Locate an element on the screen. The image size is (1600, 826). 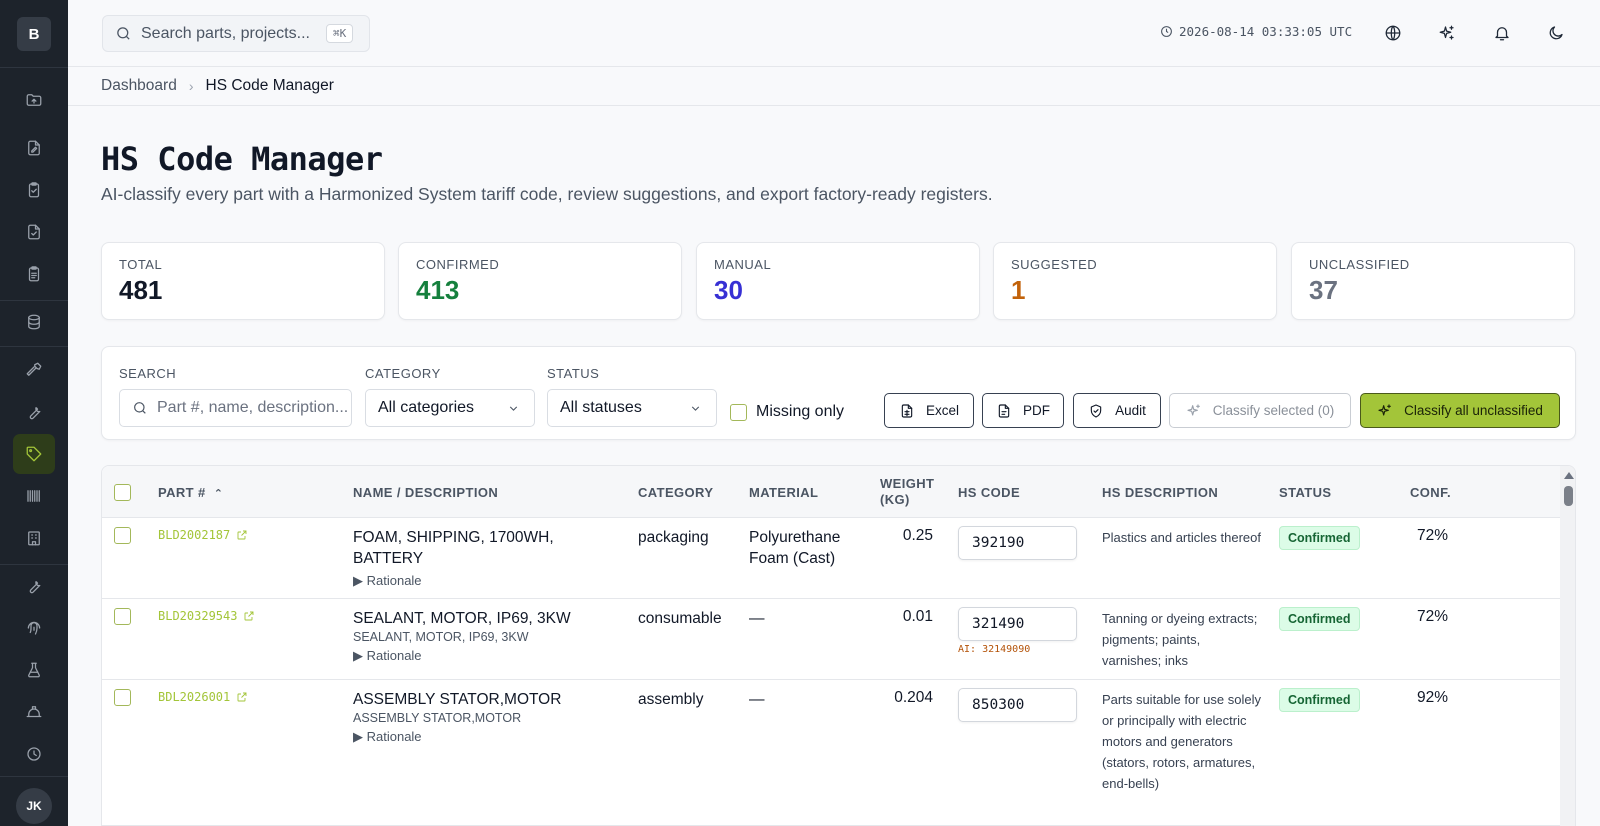
column-header-hs-description: HS DESCRIPTION is located at coordinates (1160, 492).